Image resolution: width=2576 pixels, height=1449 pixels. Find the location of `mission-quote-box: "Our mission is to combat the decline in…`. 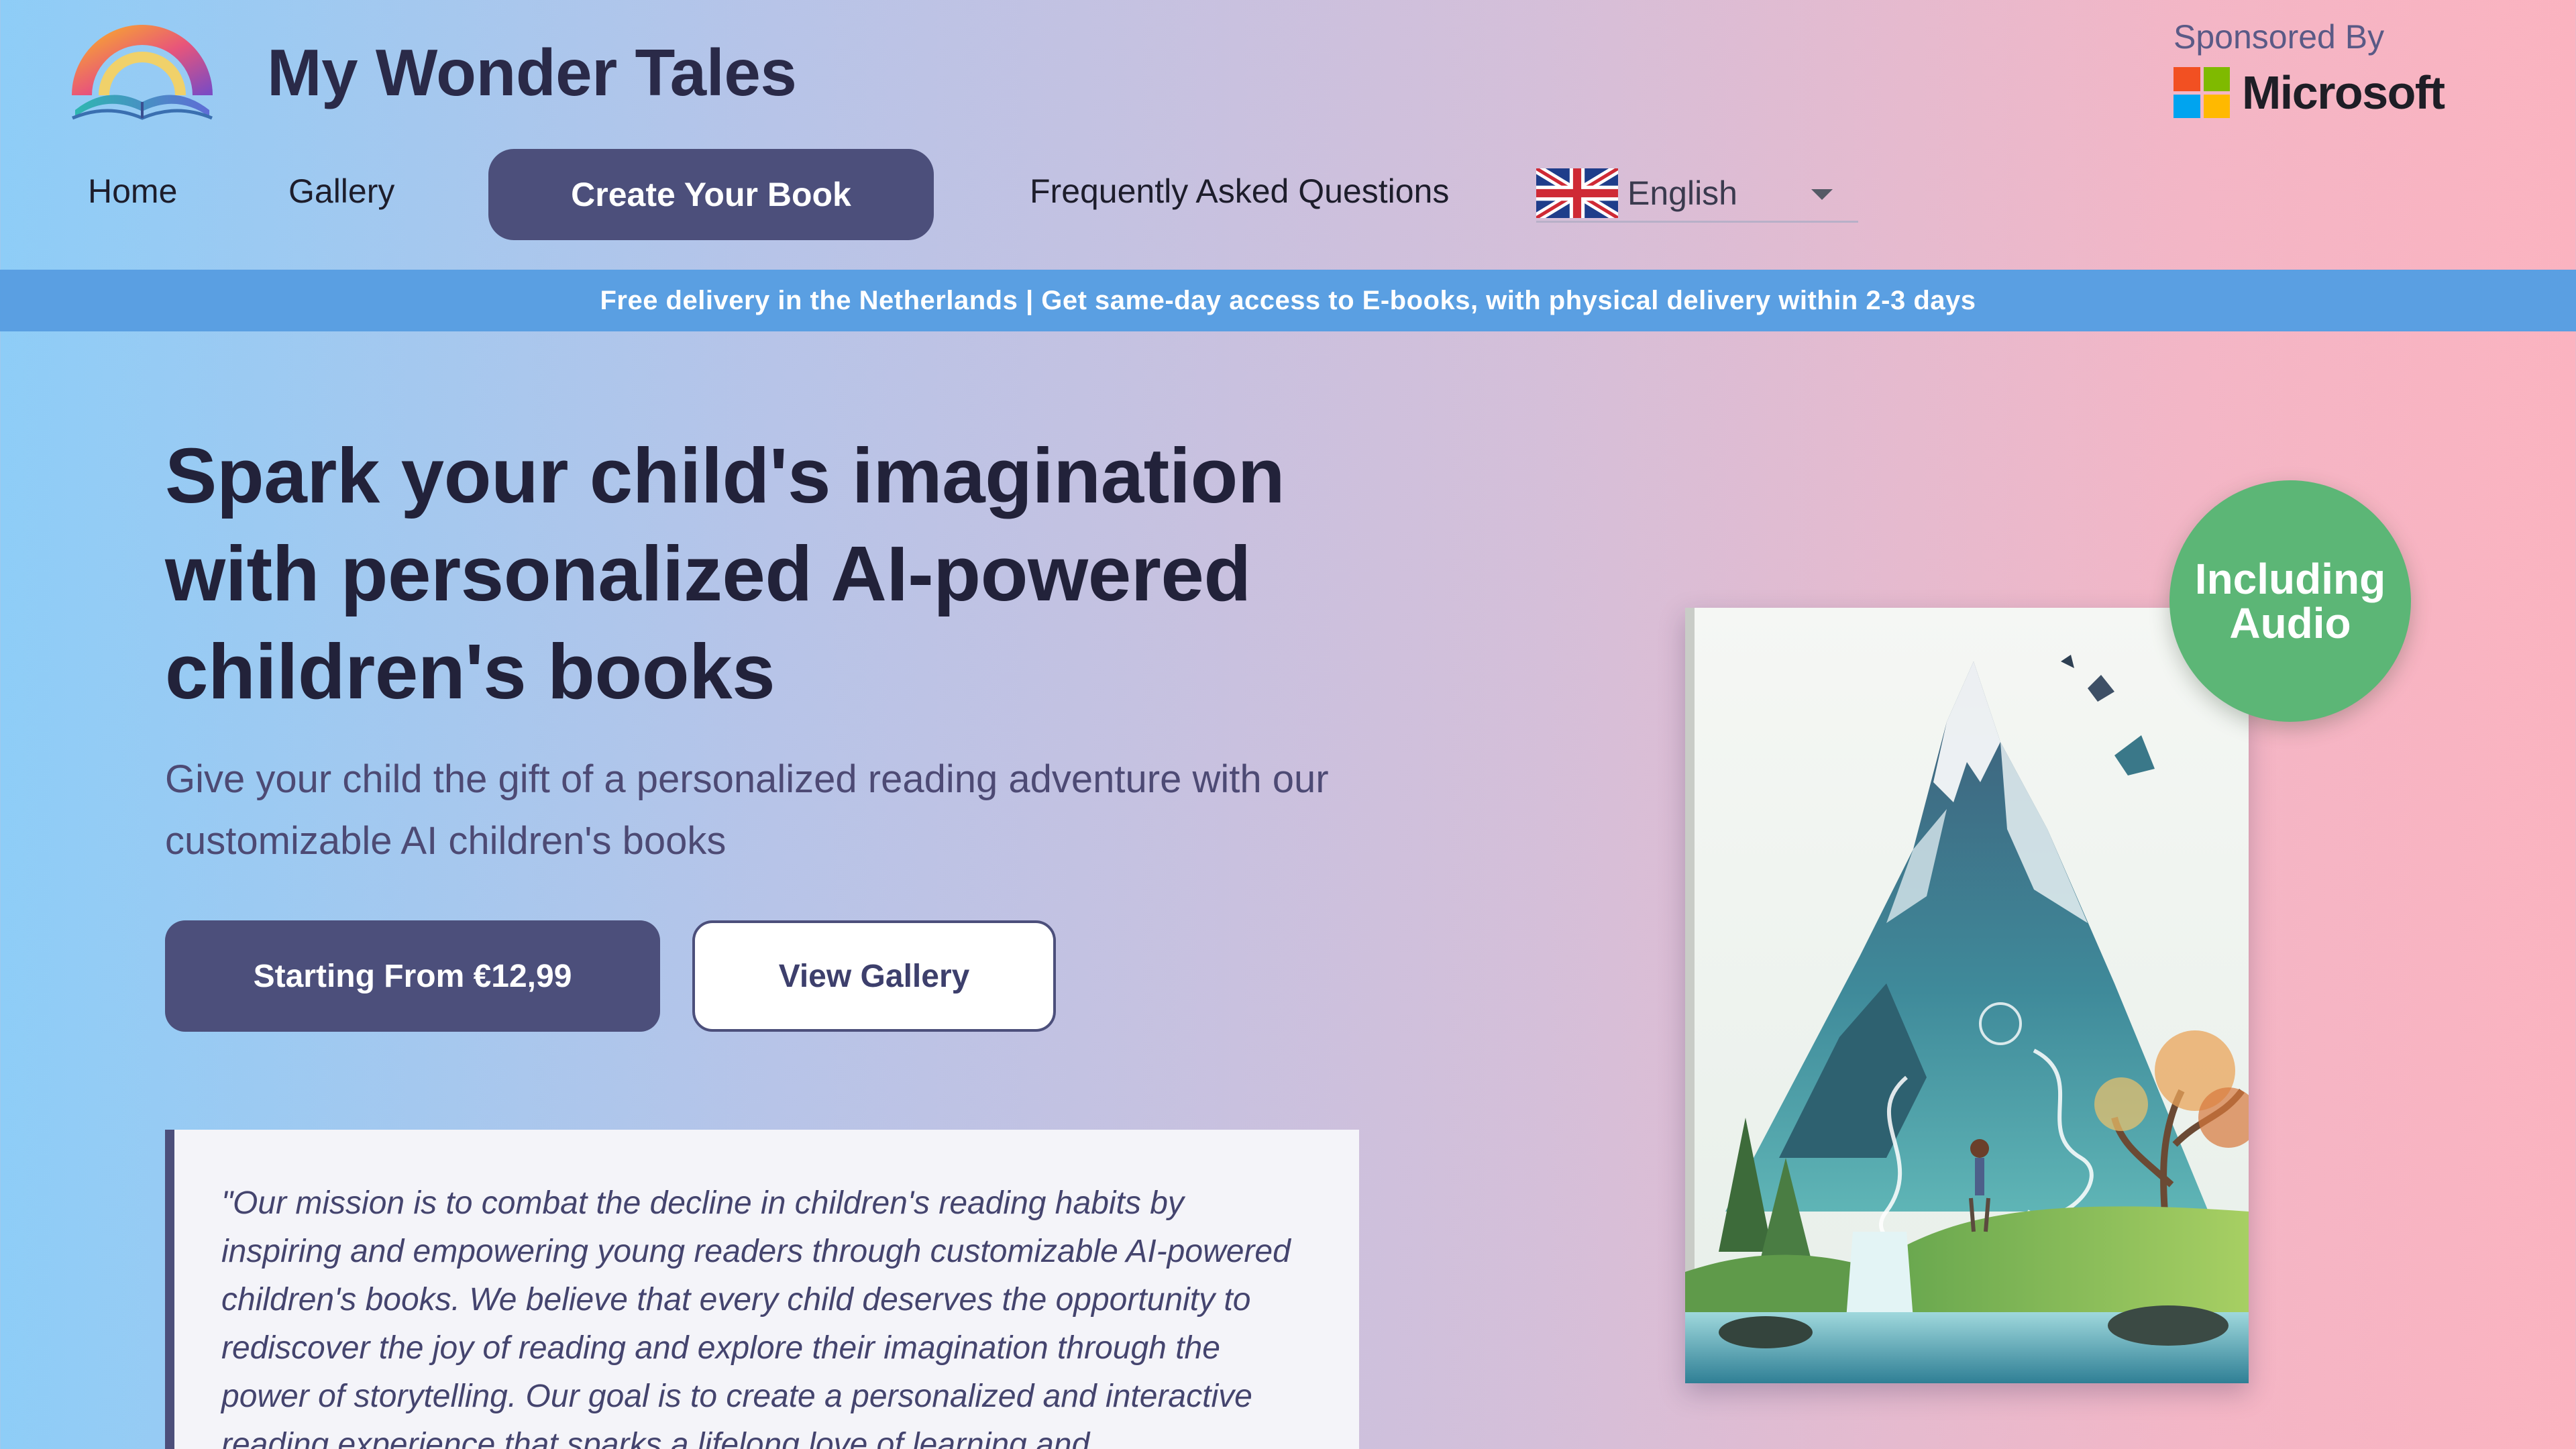

mission-quote-box: "Our mission is to combat the decline in… is located at coordinates (762, 1289).